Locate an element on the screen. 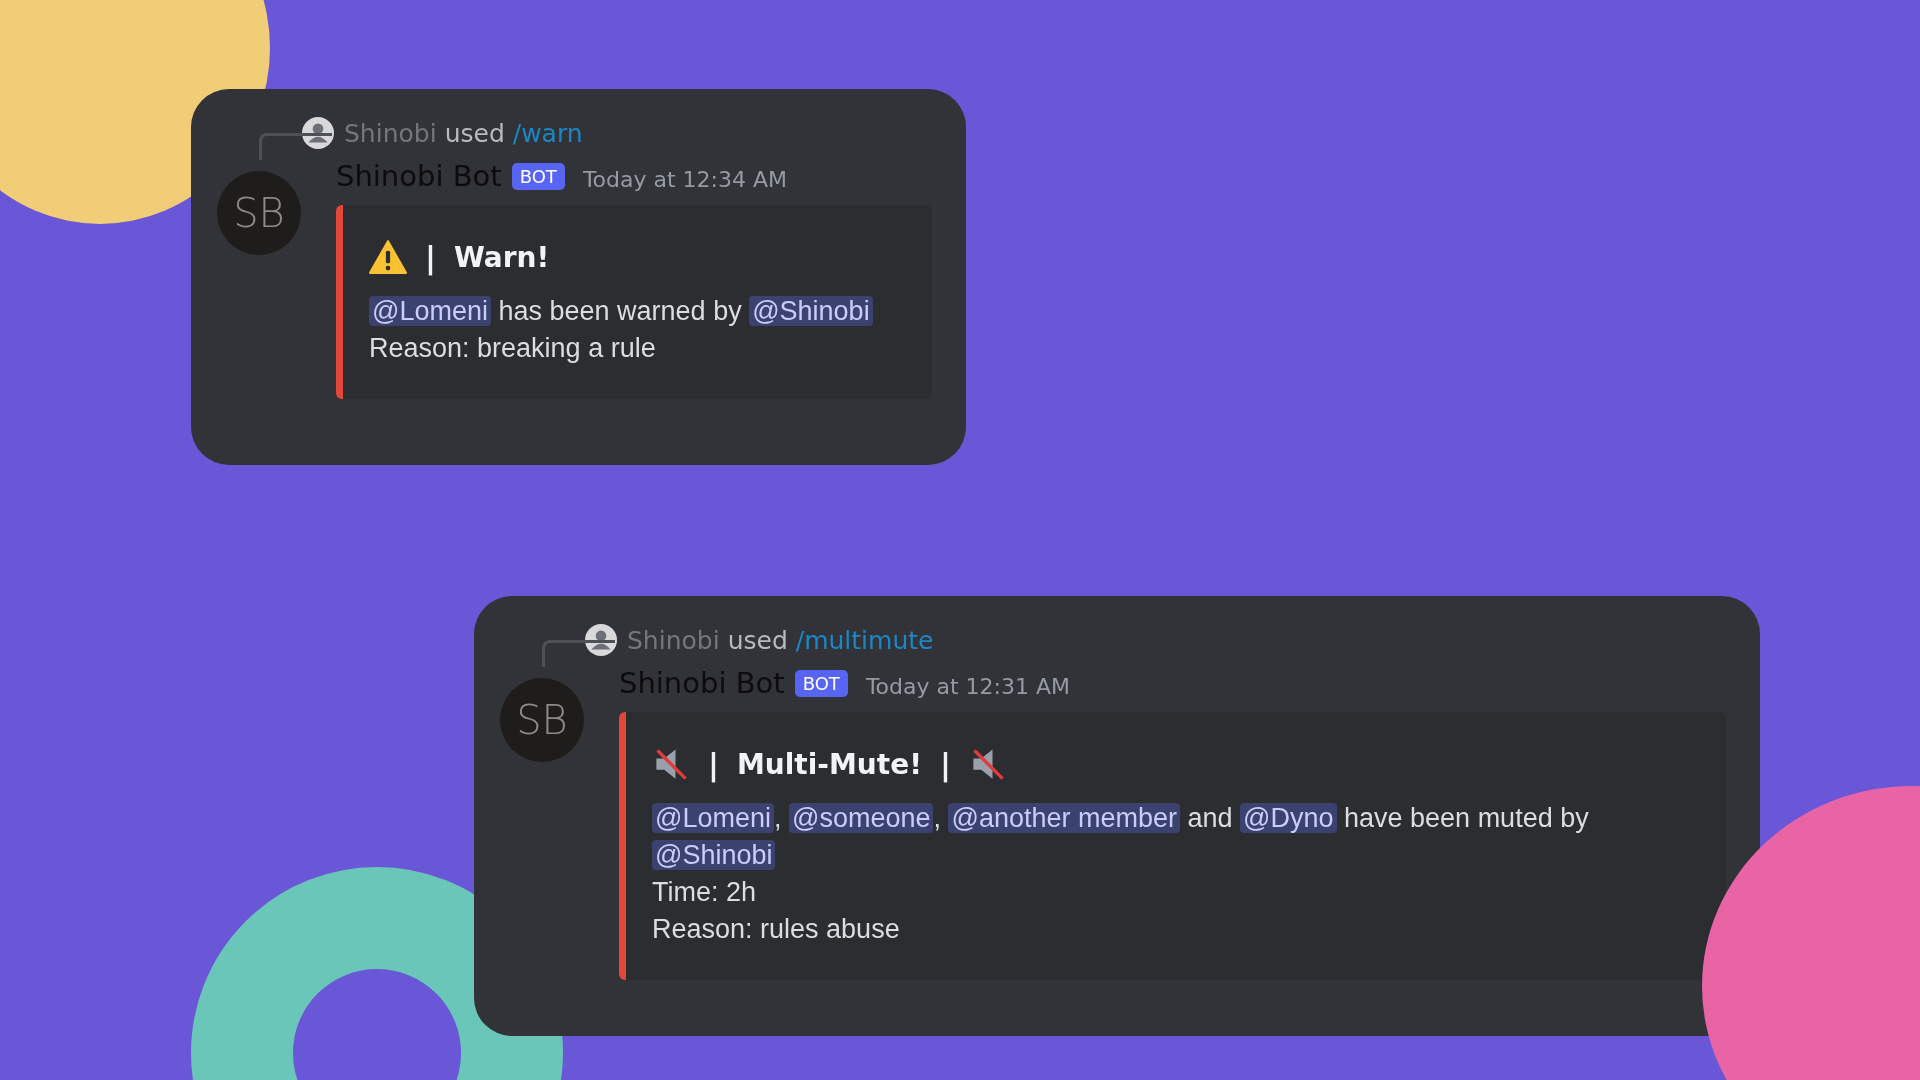 This screenshot has height=1080, width=1920. user-mention: @someone is located at coordinates (861, 818).